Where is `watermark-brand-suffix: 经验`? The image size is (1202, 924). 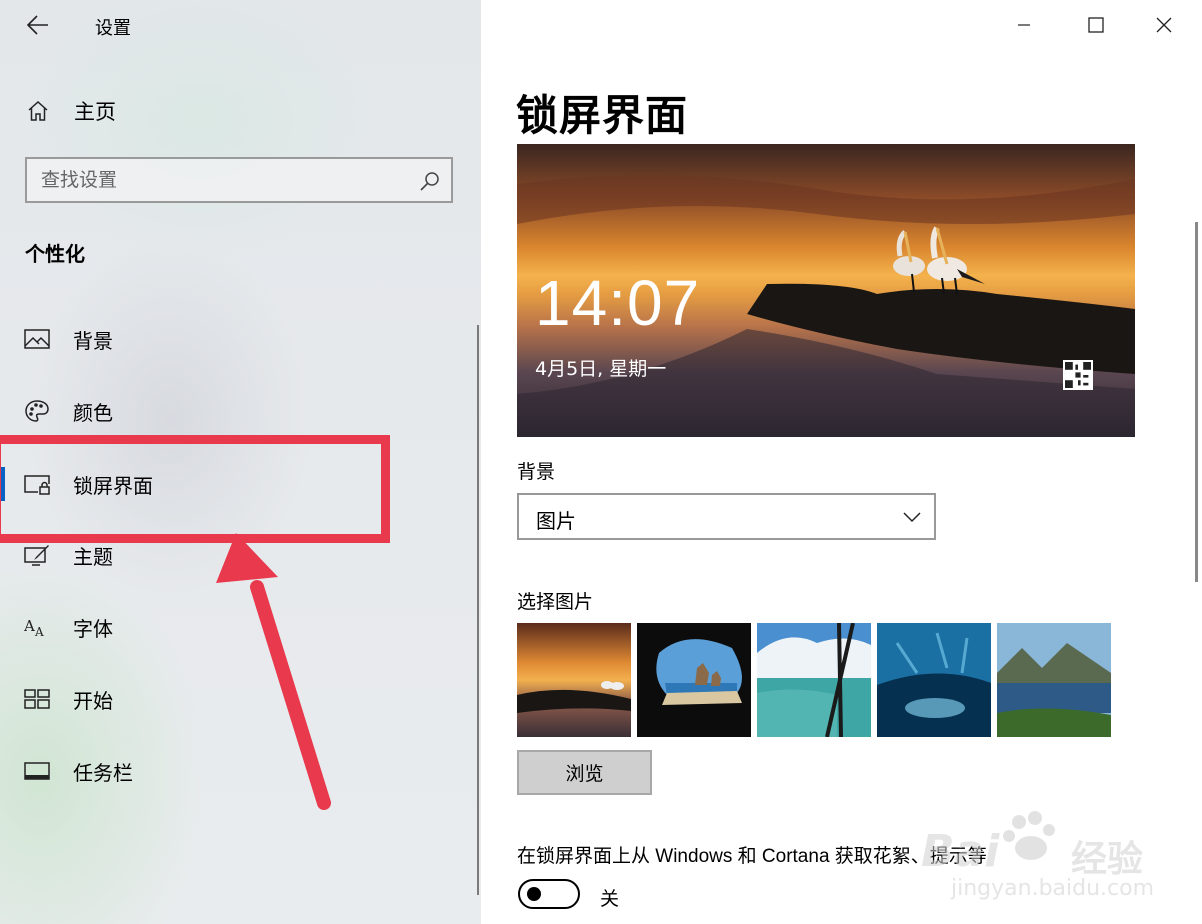 watermark-brand-suffix: 经验 is located at coordinates (1107, 859).